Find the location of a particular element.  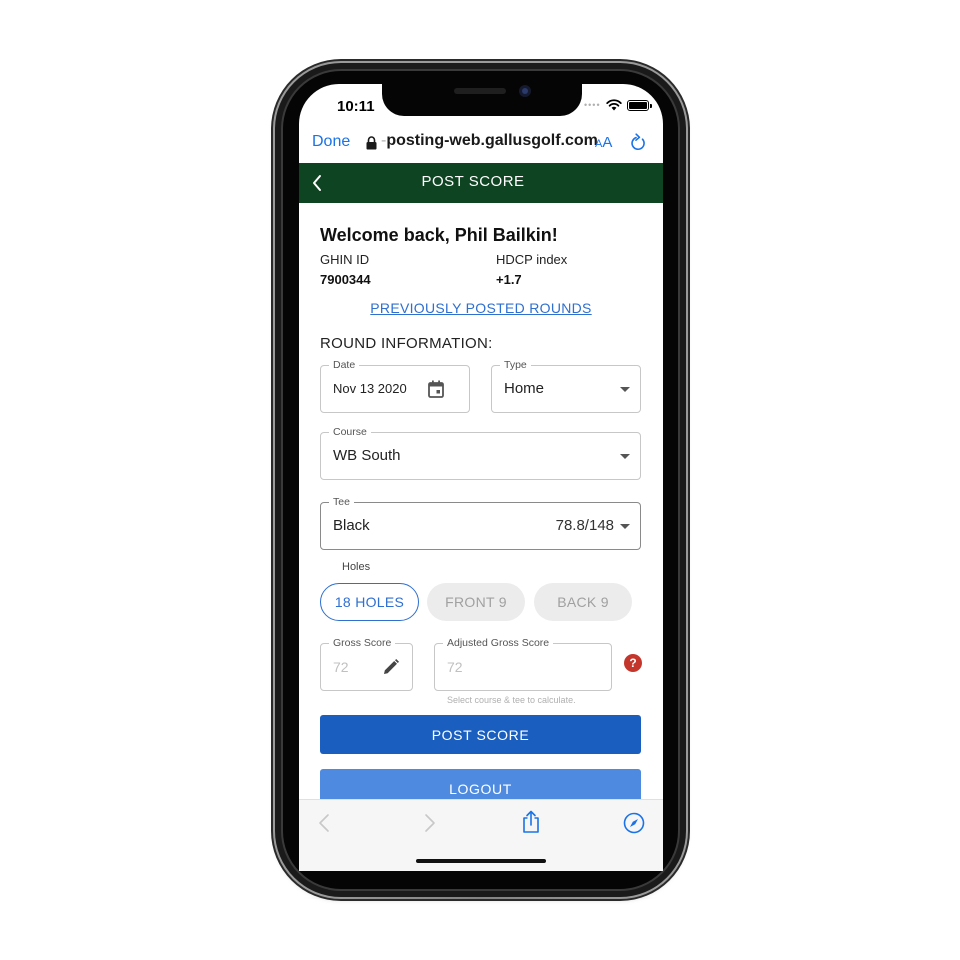

gross-score-field: Gross Score 72 is located at coordinates (366, 663).